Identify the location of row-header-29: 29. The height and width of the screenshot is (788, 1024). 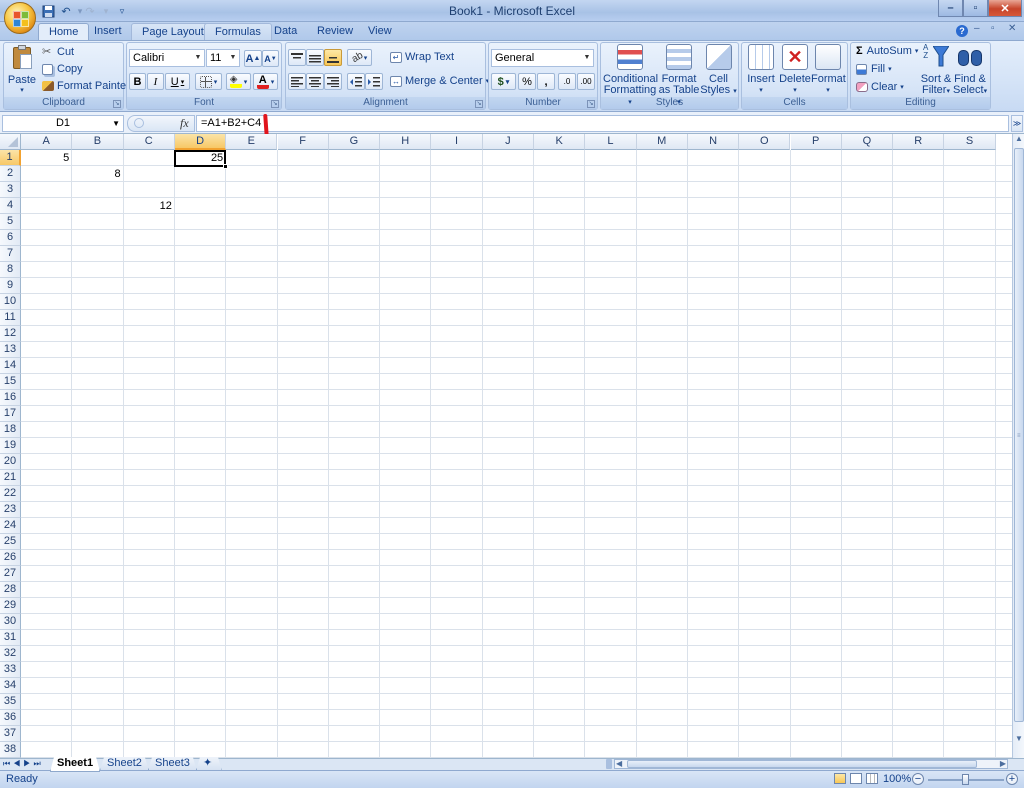
(10, 606).